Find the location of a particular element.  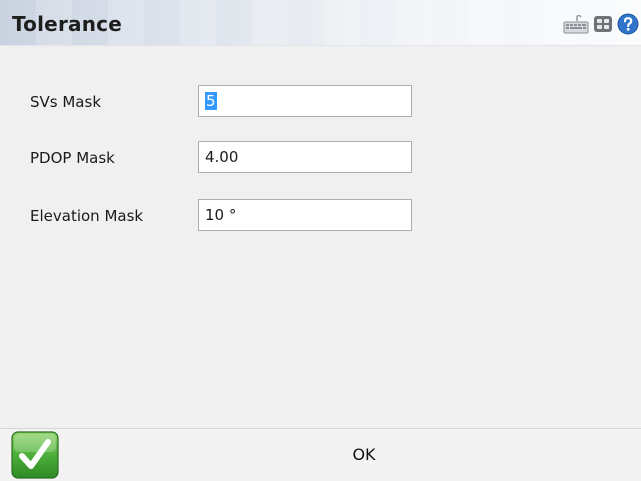

svs-mask-label: SVs Mask is located at coordinates (66, 102).